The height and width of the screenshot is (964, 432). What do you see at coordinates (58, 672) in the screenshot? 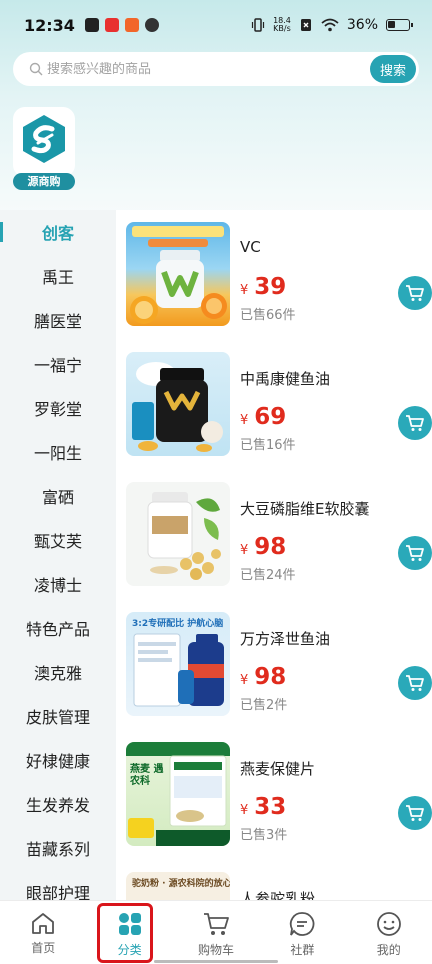
I see `category-item: 澳克雅` at bounding box center [58, 672].